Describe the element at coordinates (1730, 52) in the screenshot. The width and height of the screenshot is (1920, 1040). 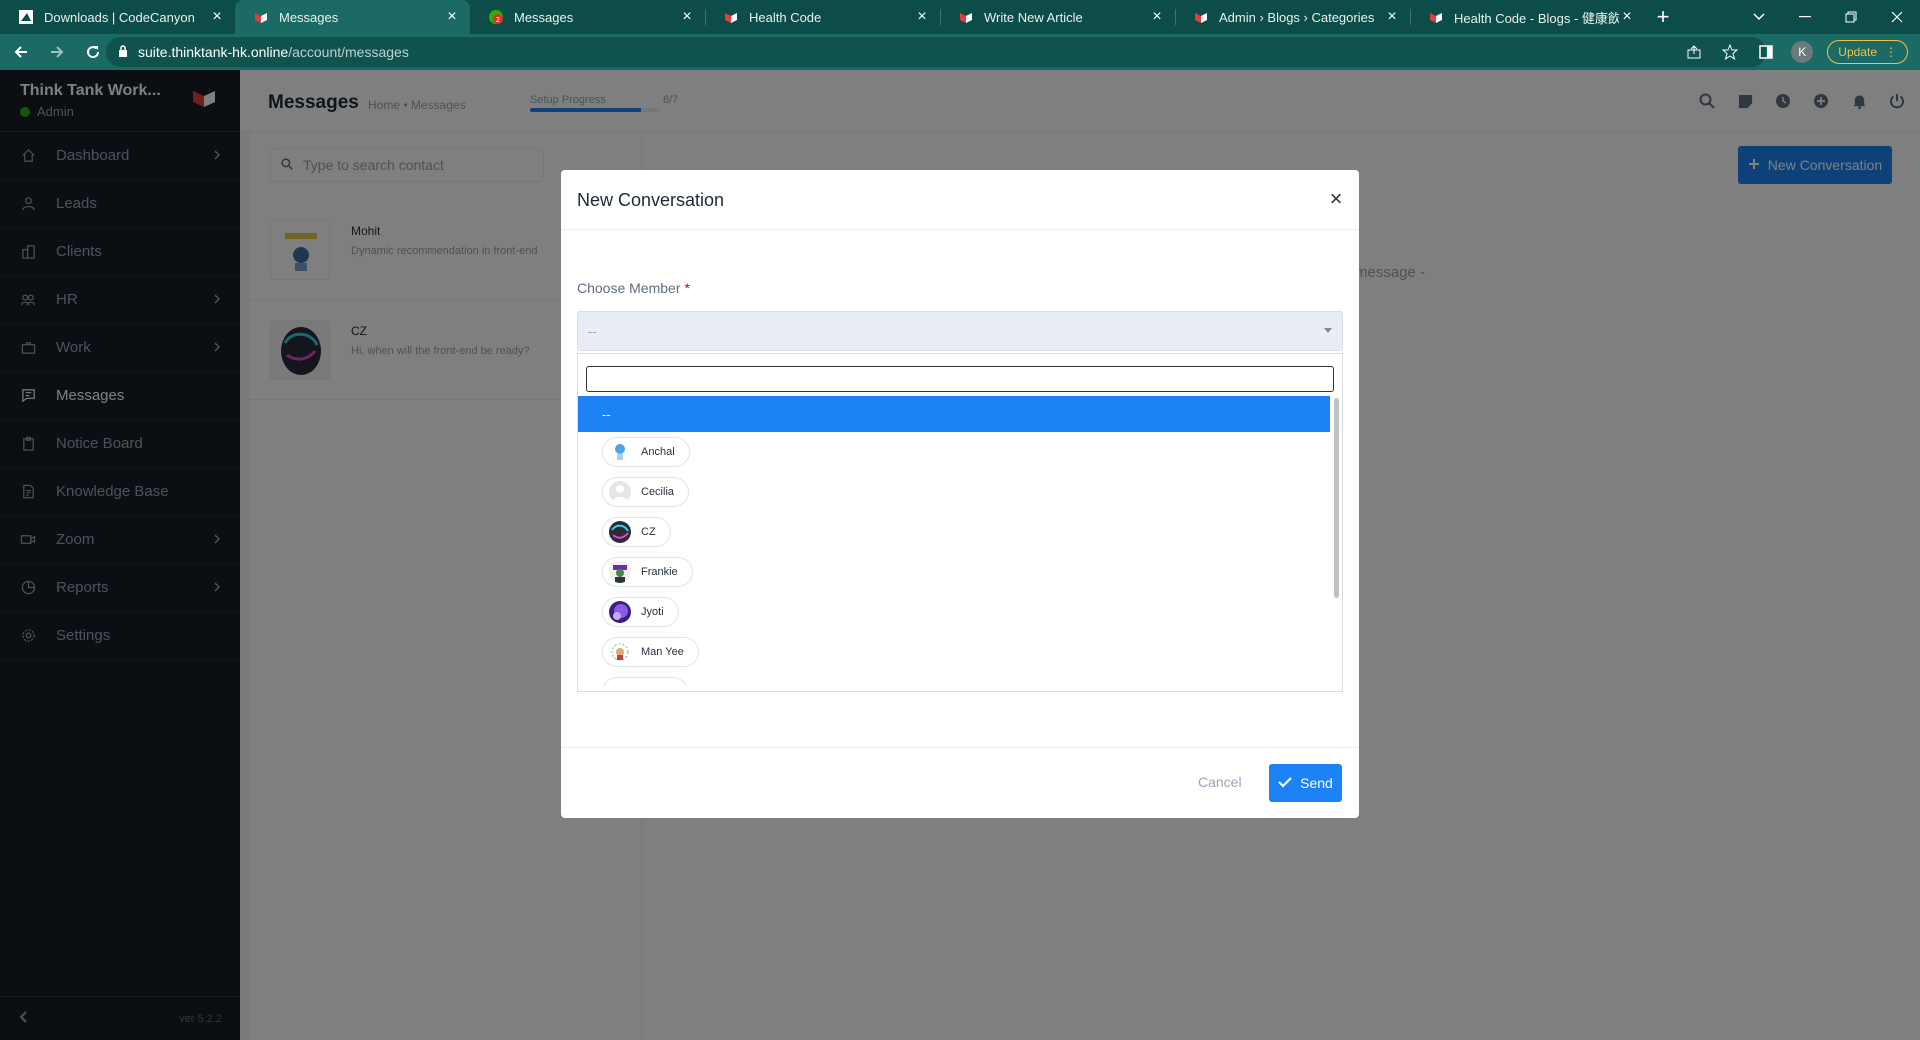
I see `bookmark-star-icon` at that location.